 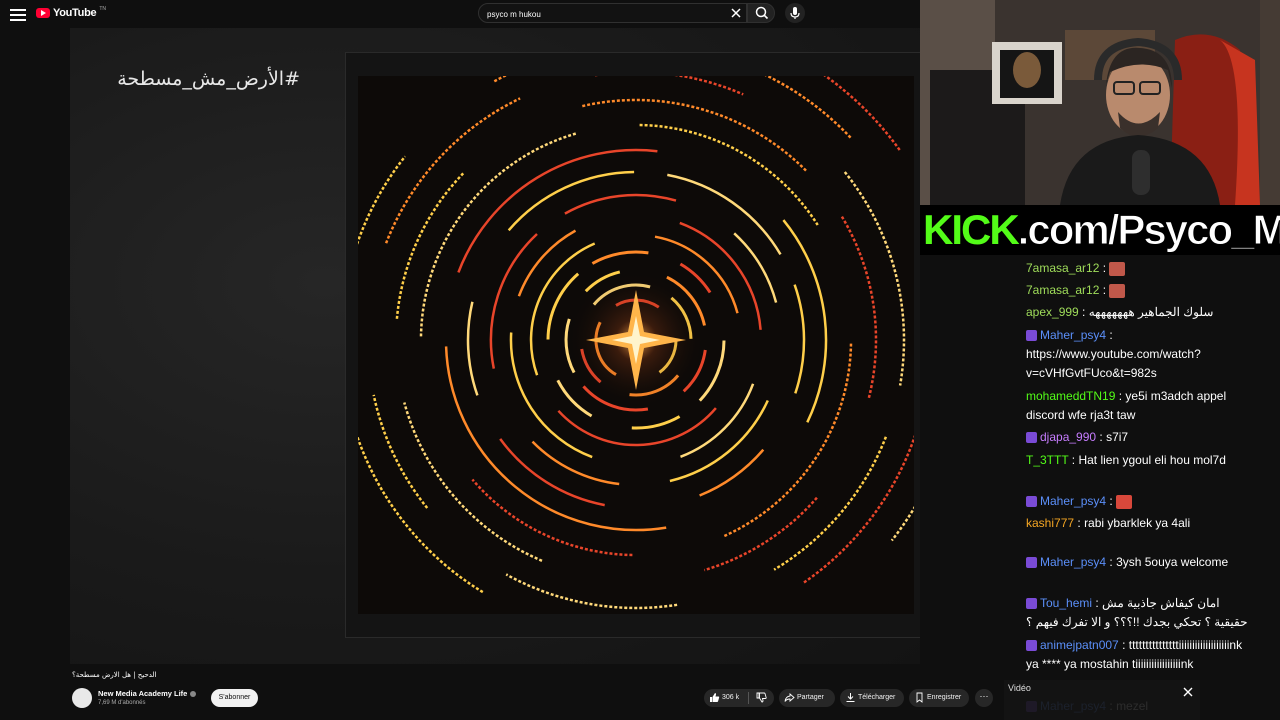 I want to click on logo-text: YouTube, so click(x=75, y=13).